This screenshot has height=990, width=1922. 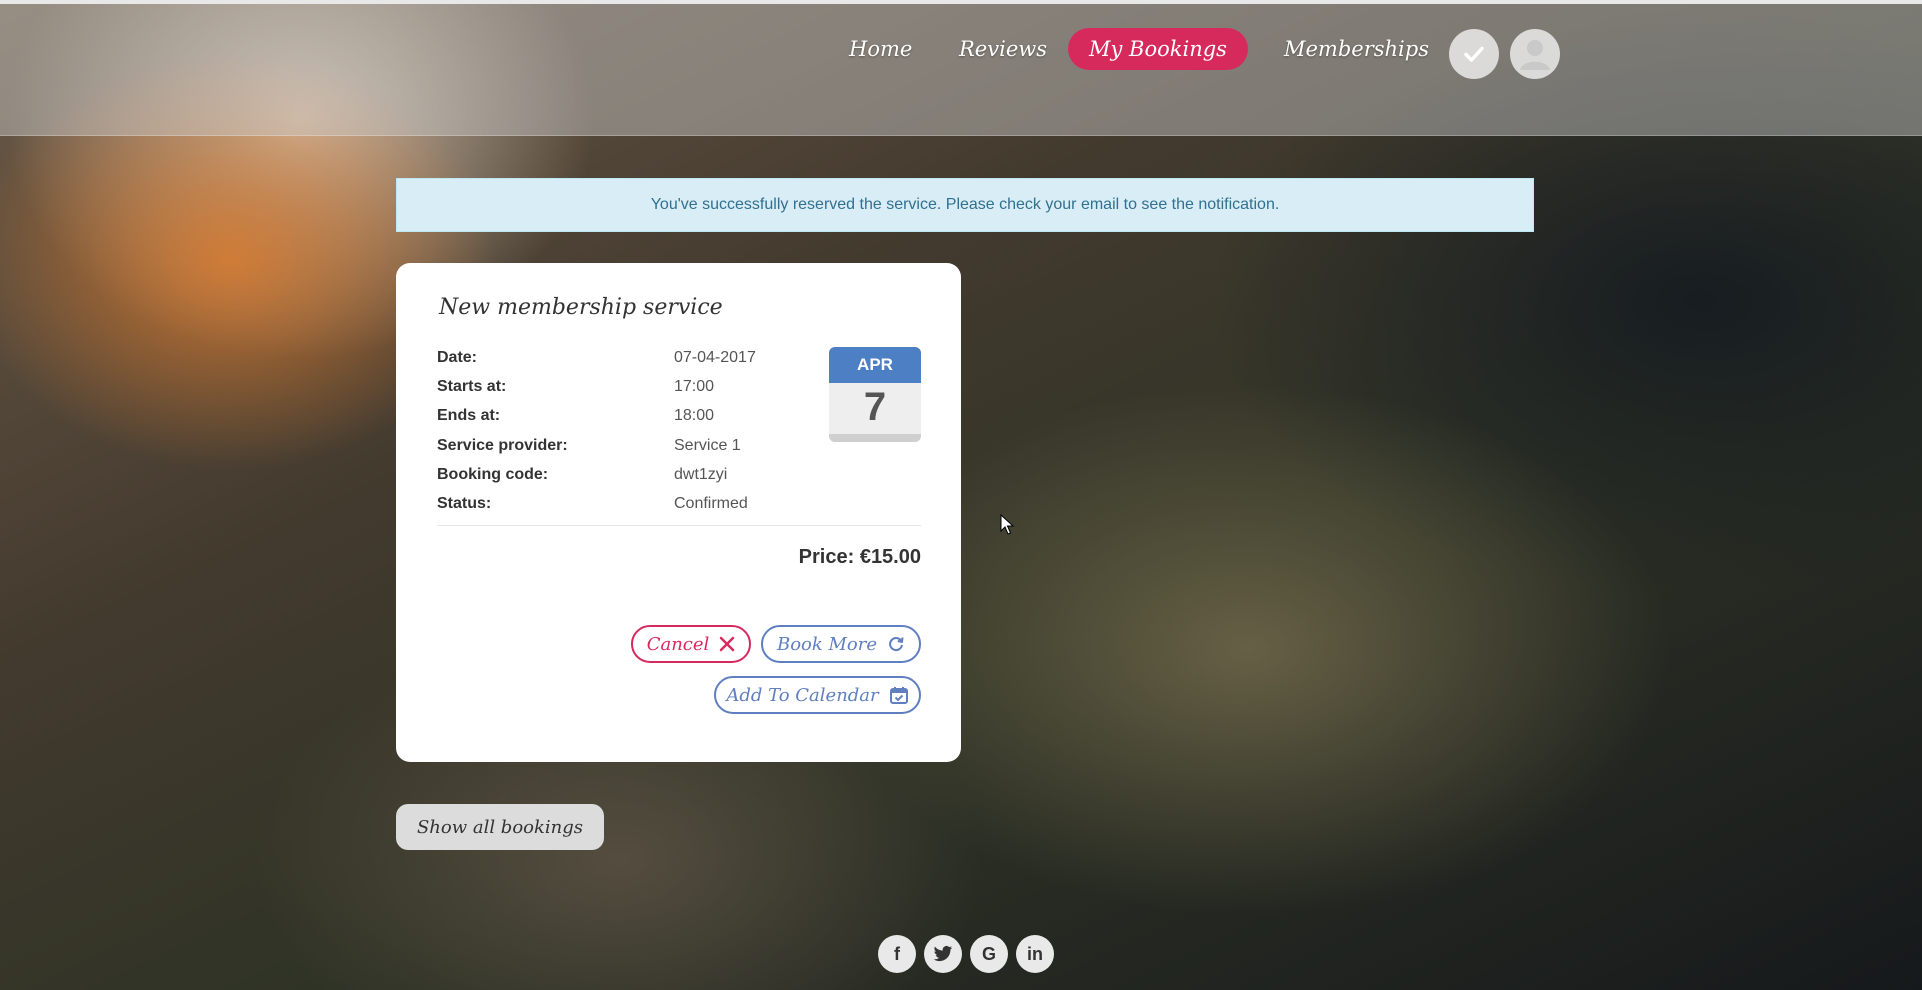 I want to click on facebook-icon: f, so click(x=897, y=953).